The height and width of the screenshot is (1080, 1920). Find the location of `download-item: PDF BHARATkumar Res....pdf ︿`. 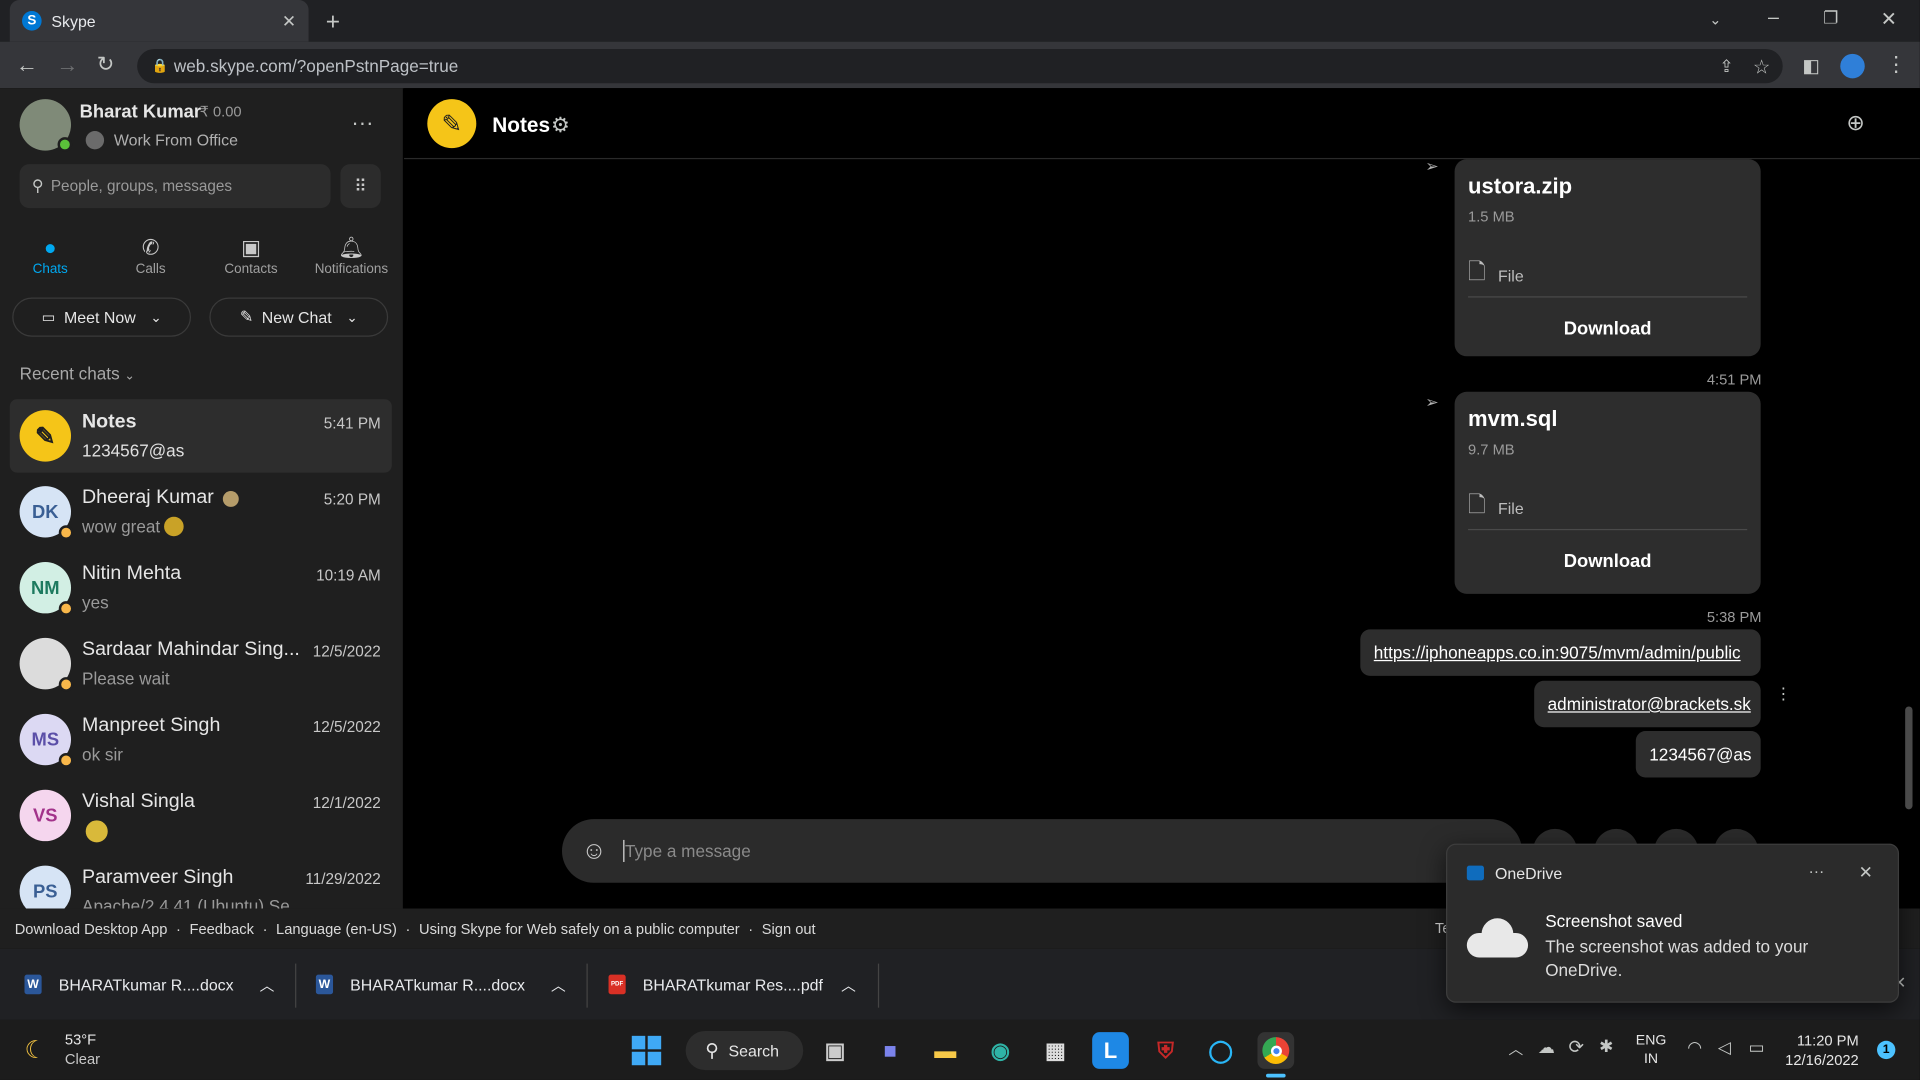

download-item: PDF BHARATkumar Res....pdf ︿ is located at coordinates (743, 984).